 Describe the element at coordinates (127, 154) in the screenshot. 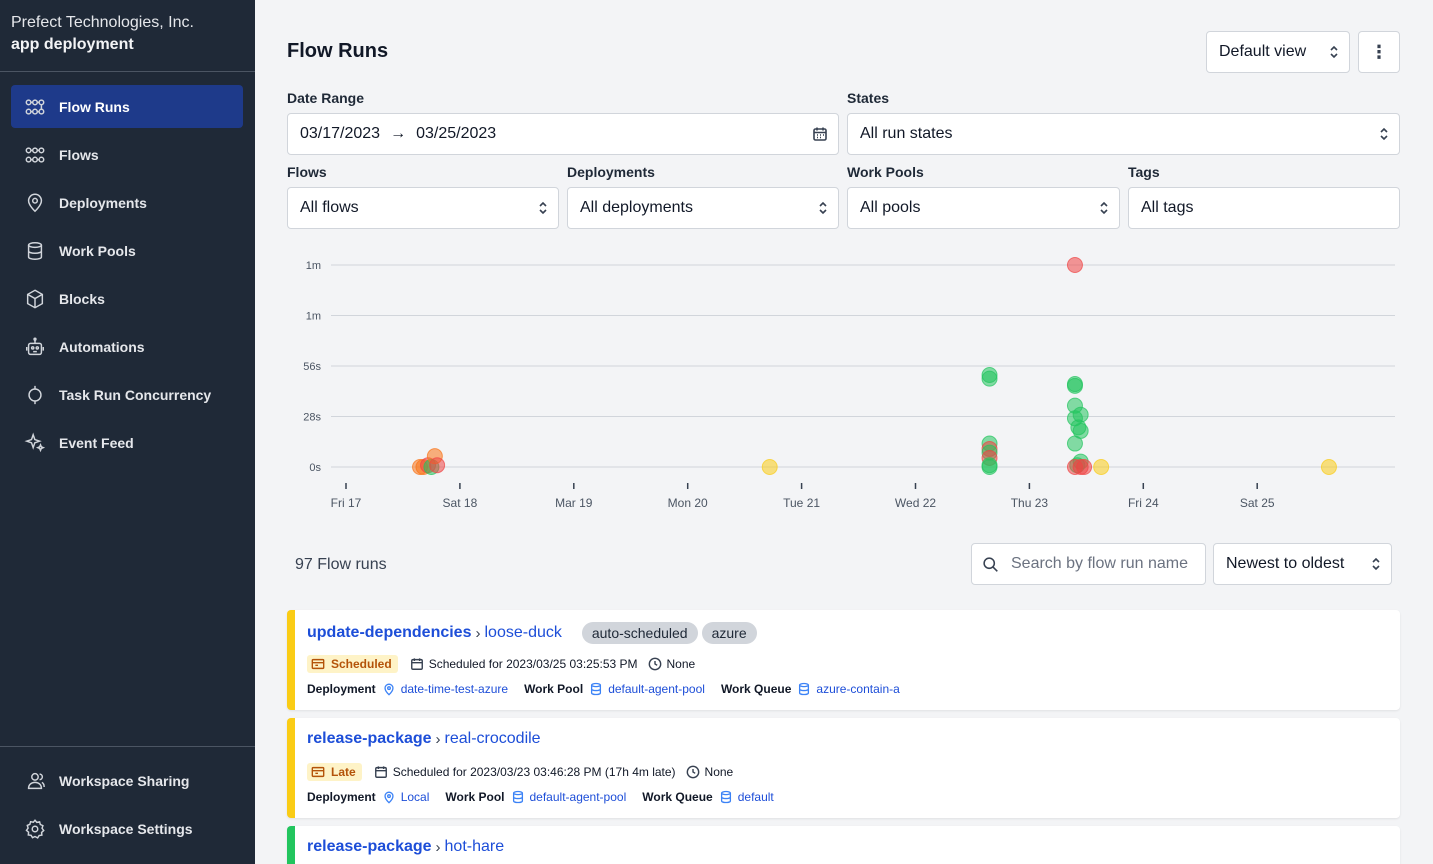

I see `sidebar-item-flows: Flows` at that location.